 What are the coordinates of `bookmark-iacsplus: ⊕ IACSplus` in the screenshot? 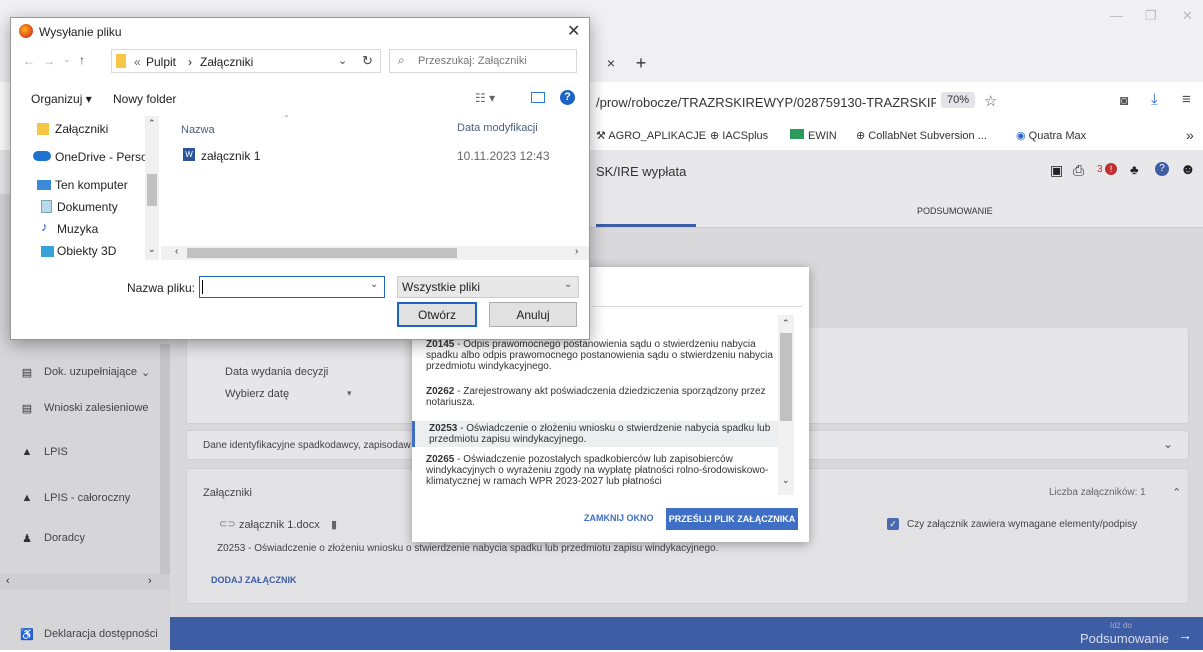 It's located at (739, 135).